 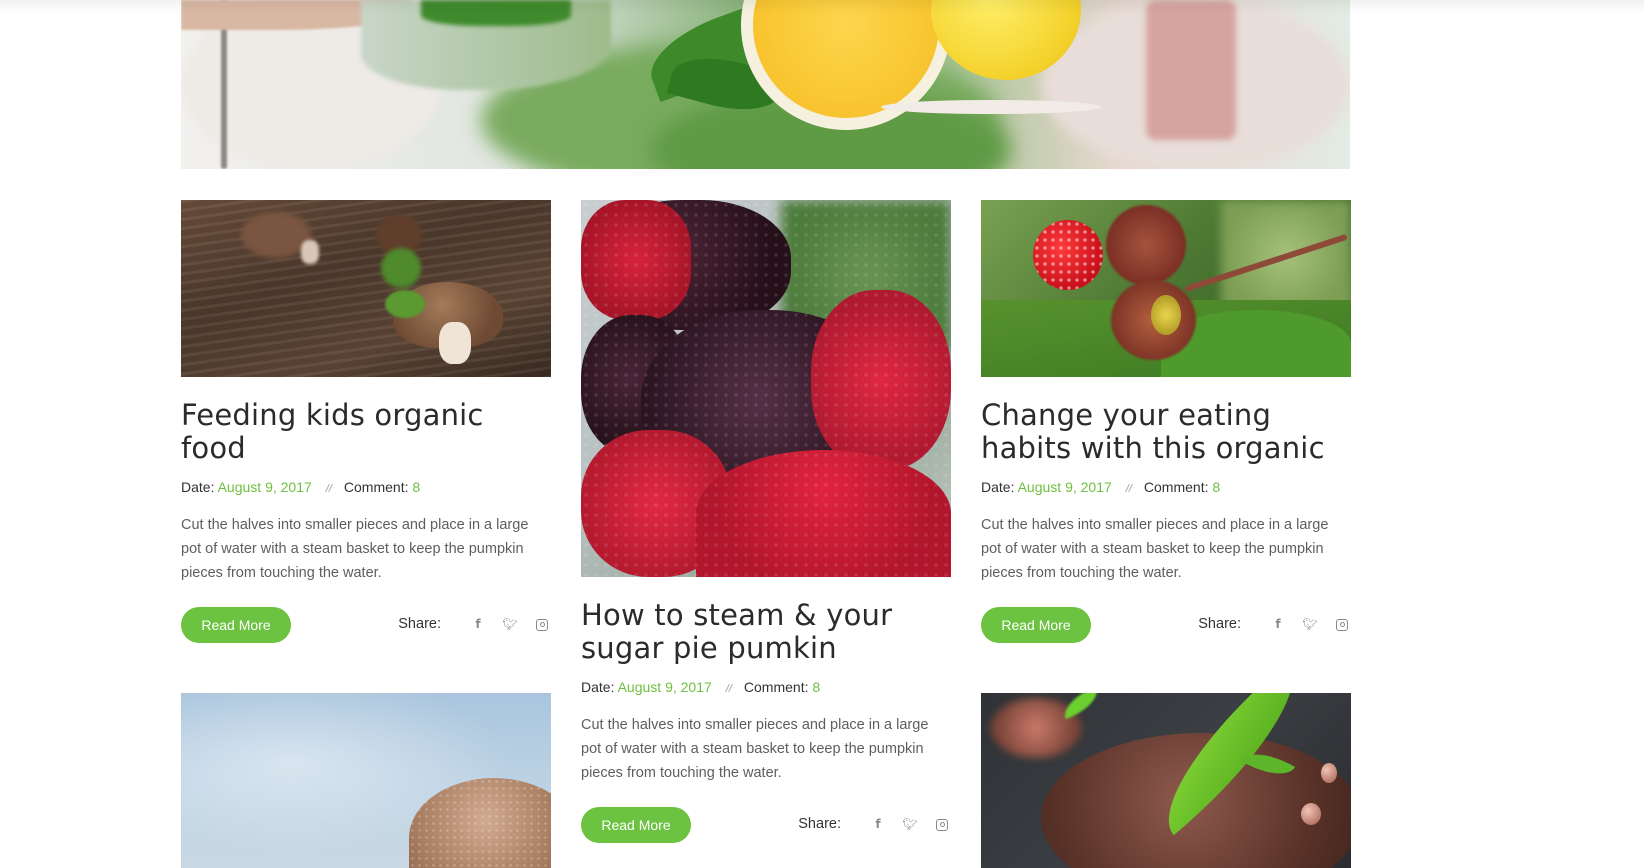 What do you see at coordinates (822, 7) in the screenshot?
I see `header-shadow` at bounding box center [822, 7].